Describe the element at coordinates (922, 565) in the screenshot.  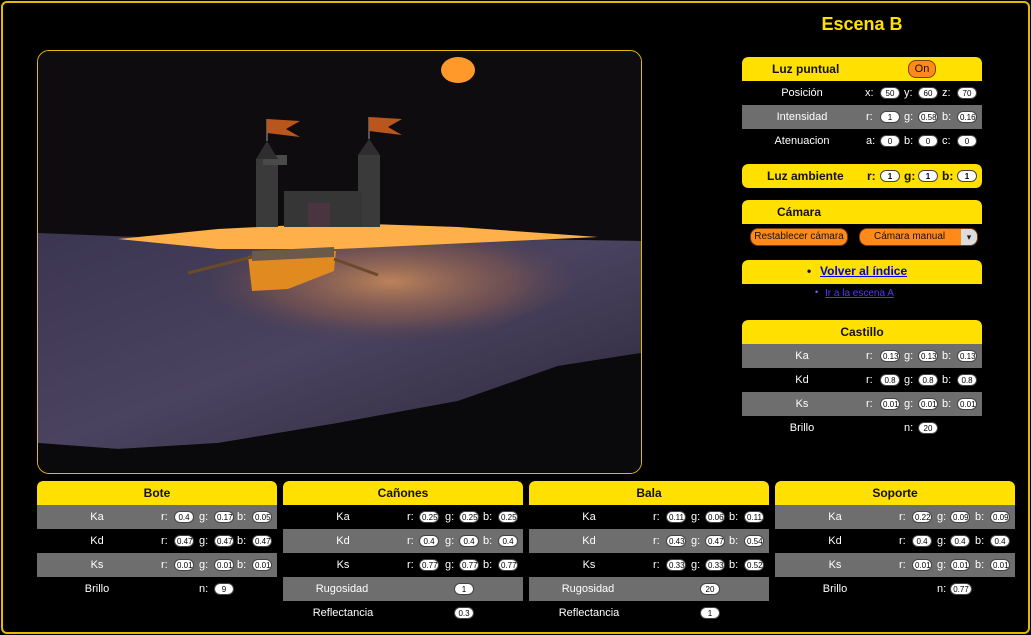
I see `support-ks-r-input: 0.01` at that location.